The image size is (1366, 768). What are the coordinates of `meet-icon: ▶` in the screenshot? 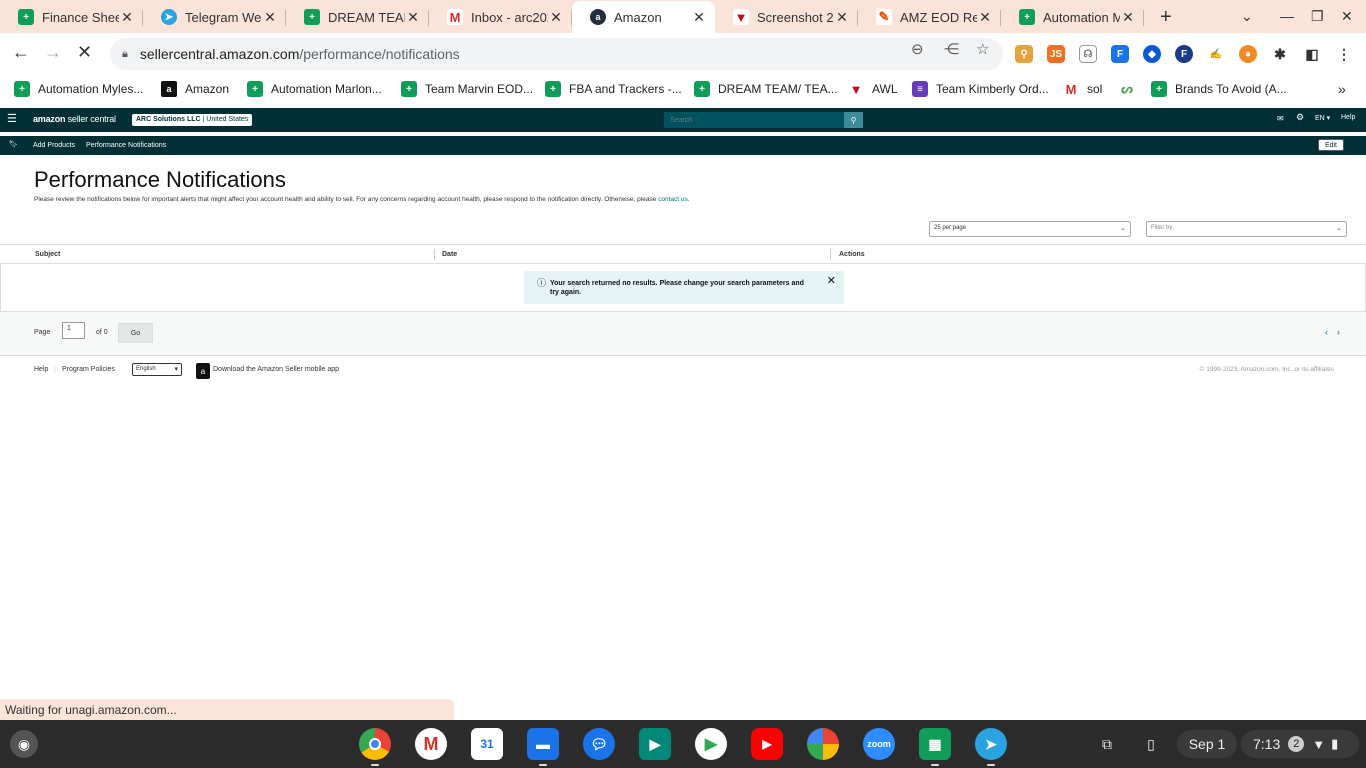 It's located at (655, 744).